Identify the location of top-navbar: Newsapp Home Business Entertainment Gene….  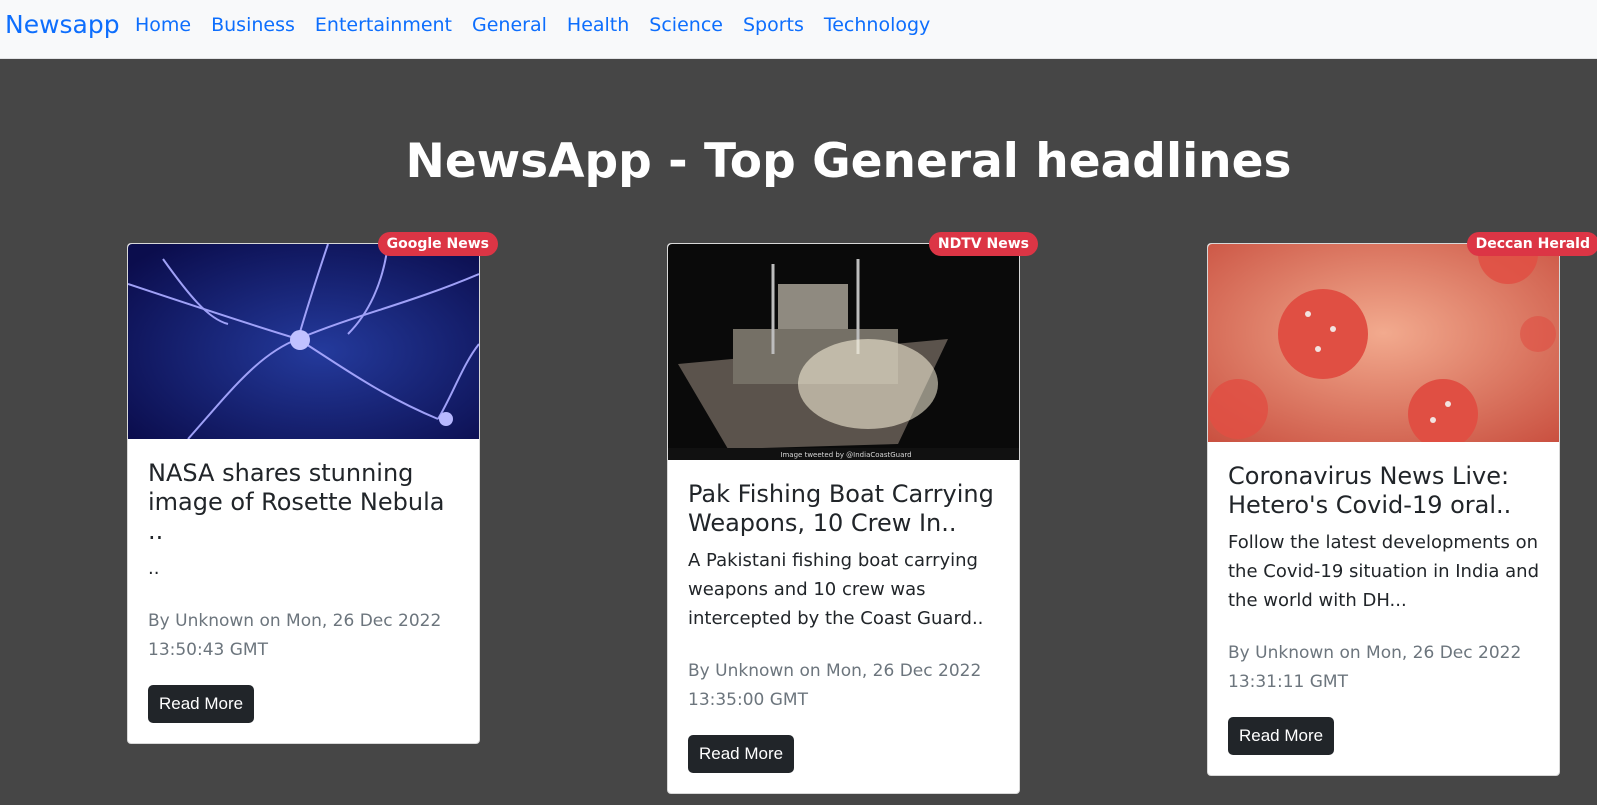
(798, 29).